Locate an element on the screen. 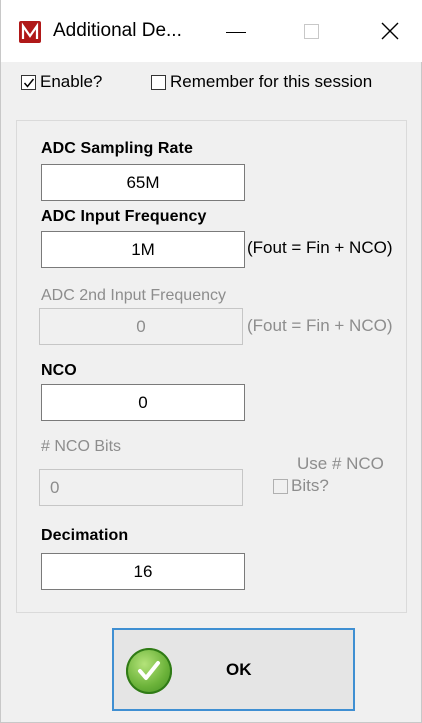 The width and height of the screenshot is (422, 723). adc-input-frequency-note: (Fout = Fin + NCO) is located at coordinates (320, 247).